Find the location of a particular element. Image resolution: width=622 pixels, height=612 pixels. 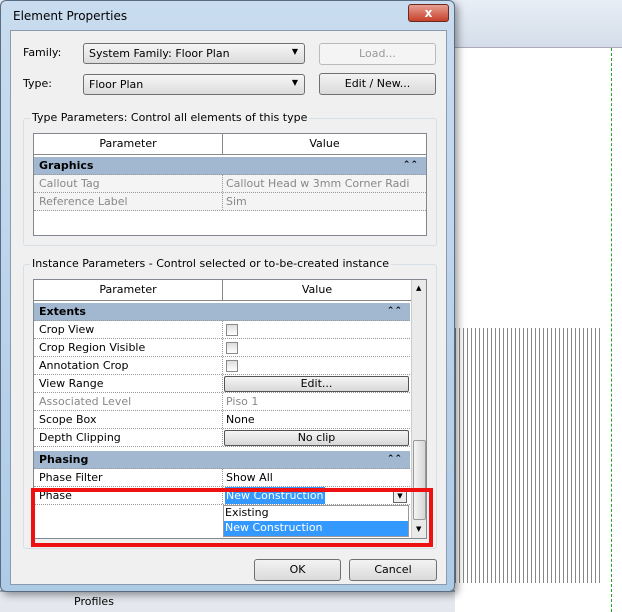

param-name: Crop View is located at coordinates (67, 329).